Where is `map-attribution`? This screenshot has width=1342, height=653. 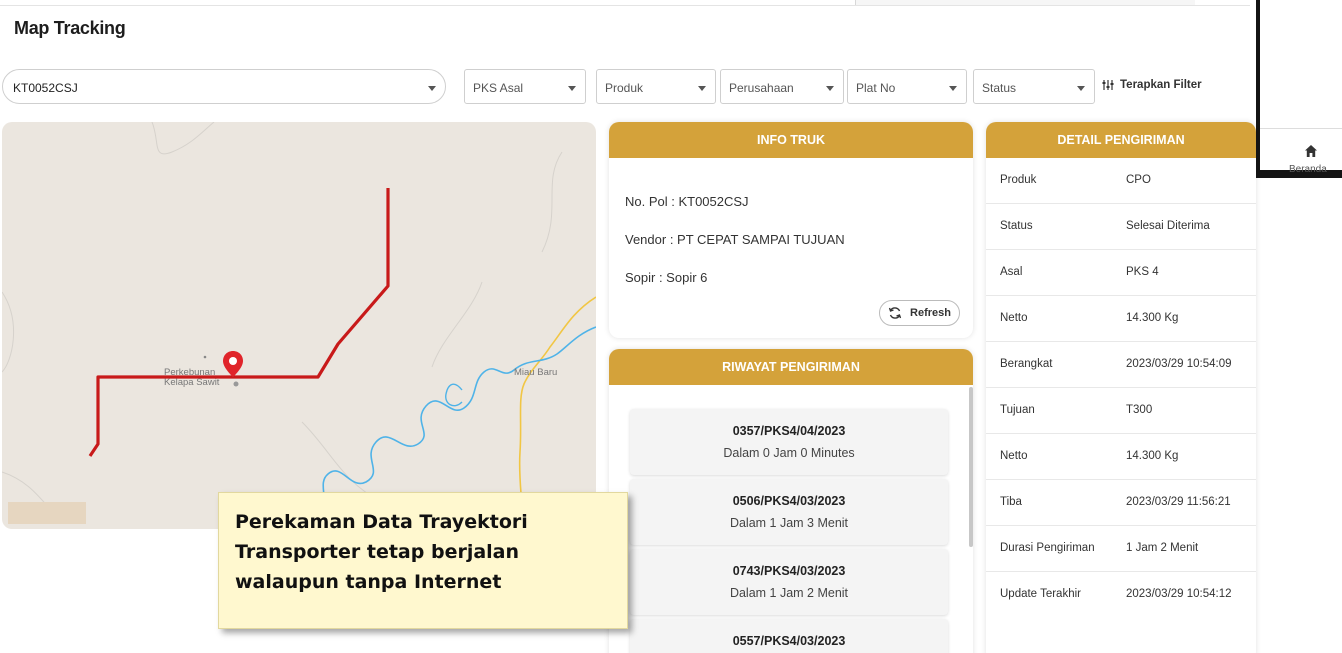
map-attribution is located at coordinates (47, 513).